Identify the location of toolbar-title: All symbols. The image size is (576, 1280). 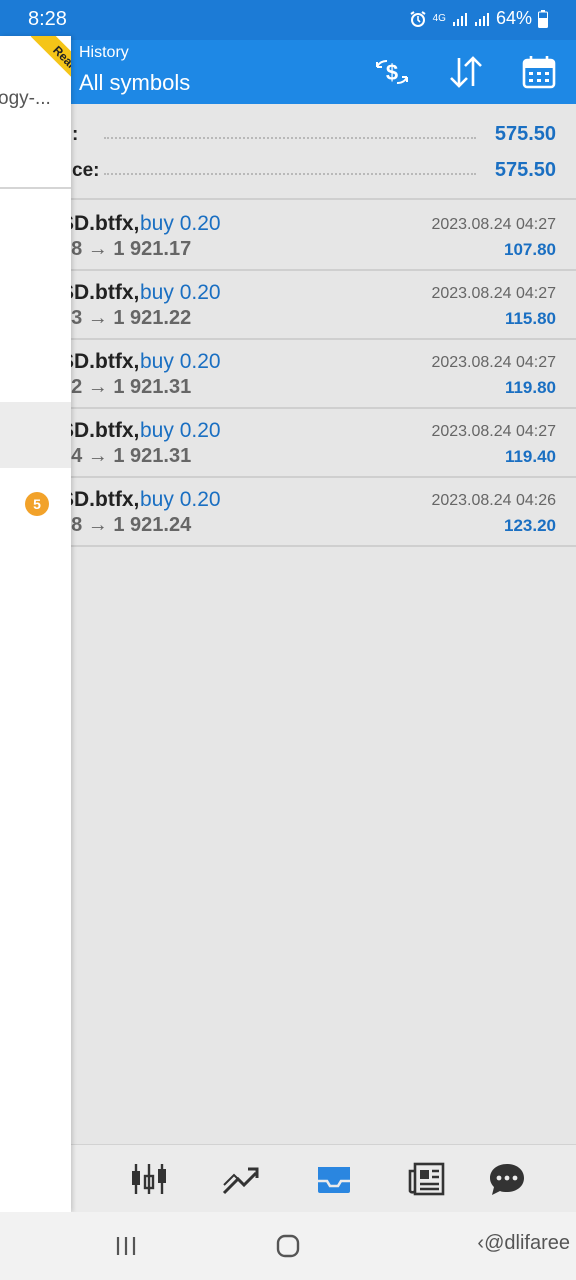
(134, 83).